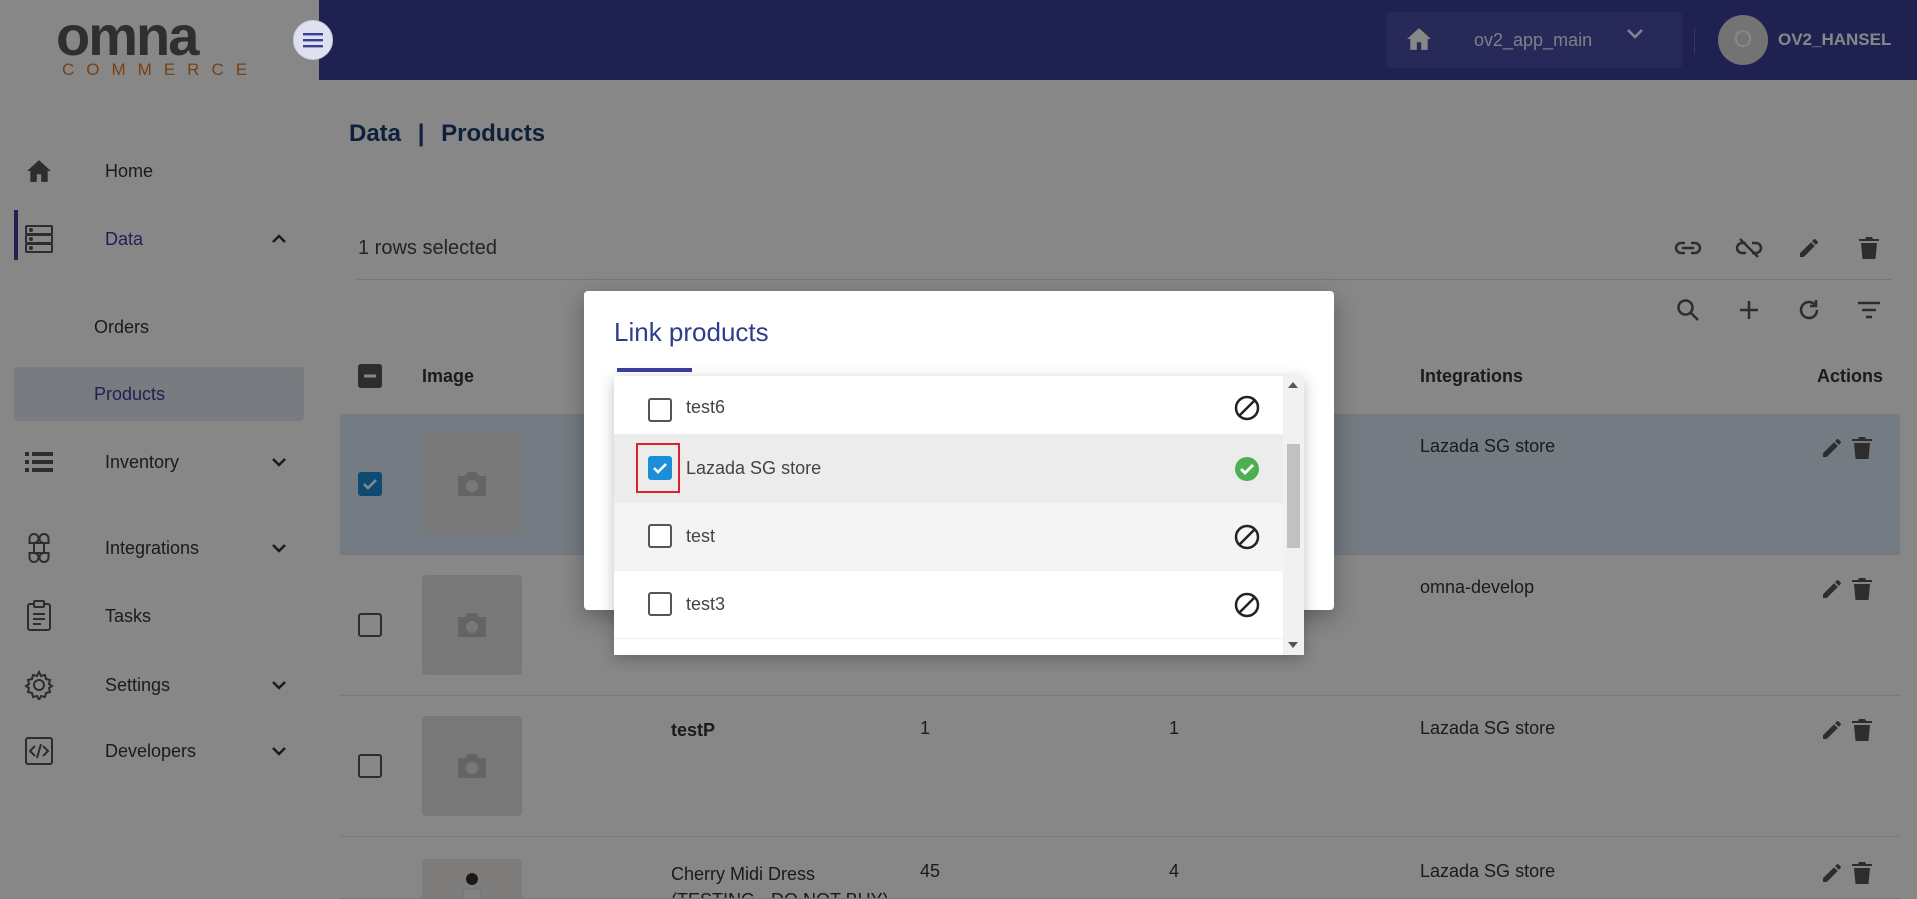 The image size is (1917, 899). What do you see at coordinates (948, 405) in the screenshot?
I see `list-item: test6` at bounding box center [948, 405].